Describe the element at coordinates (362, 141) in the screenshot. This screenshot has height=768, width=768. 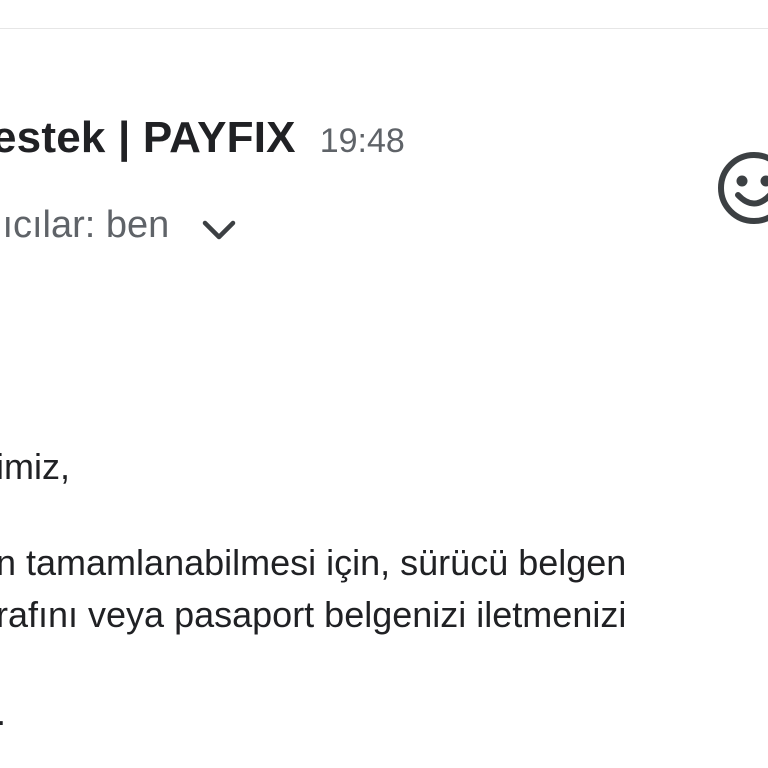
I see `received-time: 19:48` at that location.